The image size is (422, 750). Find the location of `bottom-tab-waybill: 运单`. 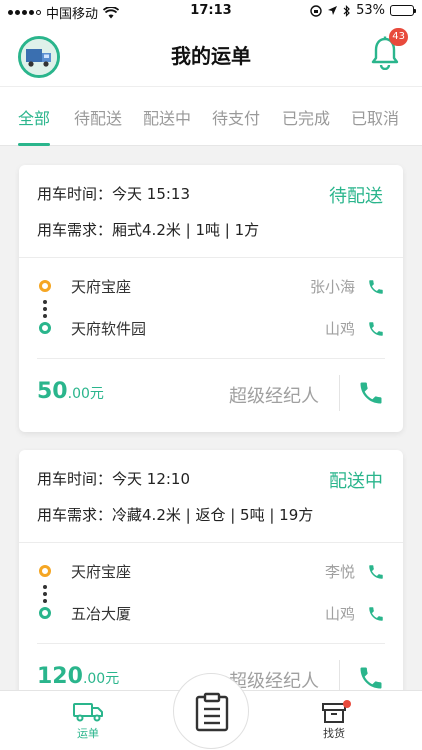

bottom-tab-waybill: 运单 is located at coordinates (88, 721).